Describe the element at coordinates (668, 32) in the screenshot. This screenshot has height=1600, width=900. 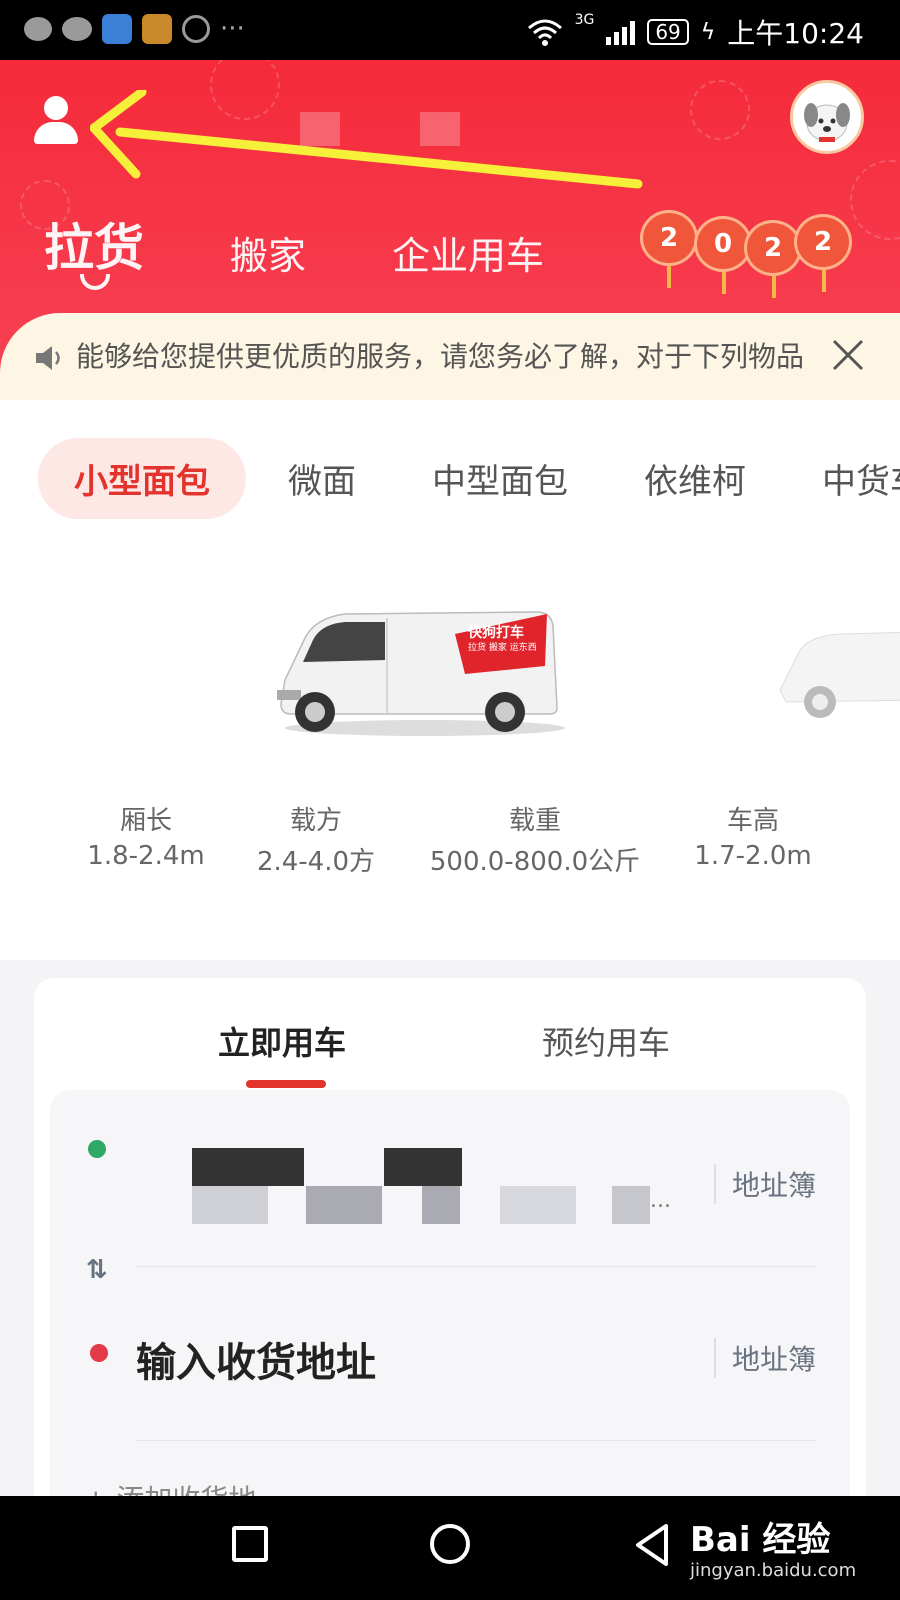
I see `battery-indicator: 69` at that location.